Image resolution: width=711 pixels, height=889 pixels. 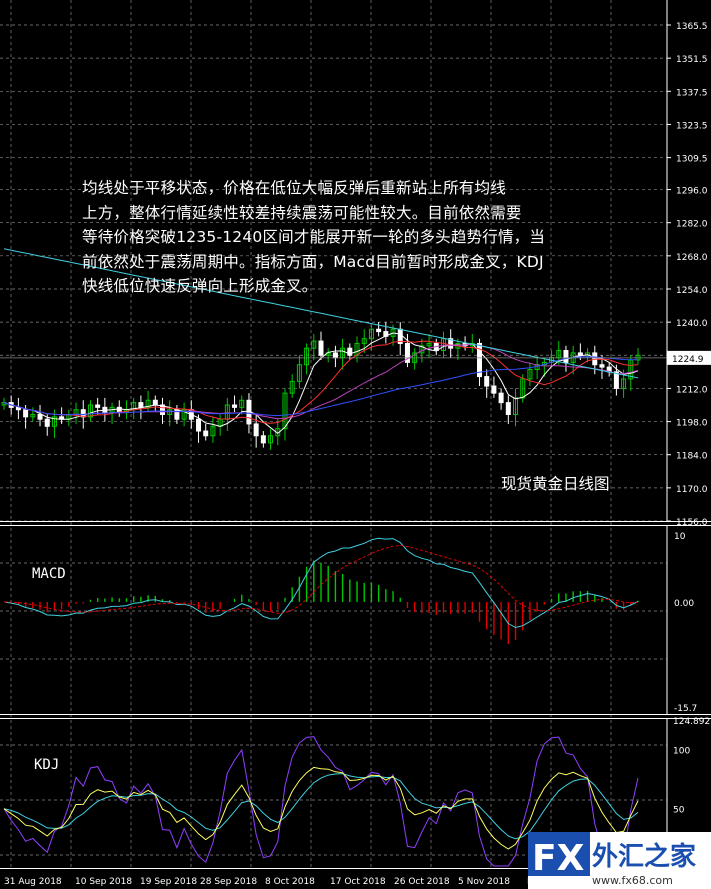 What do you see at coordinates (358, 882) in the screenshot?
I see `date-tick-label: 17 Oct 2018` at bounding box center [358, 882].